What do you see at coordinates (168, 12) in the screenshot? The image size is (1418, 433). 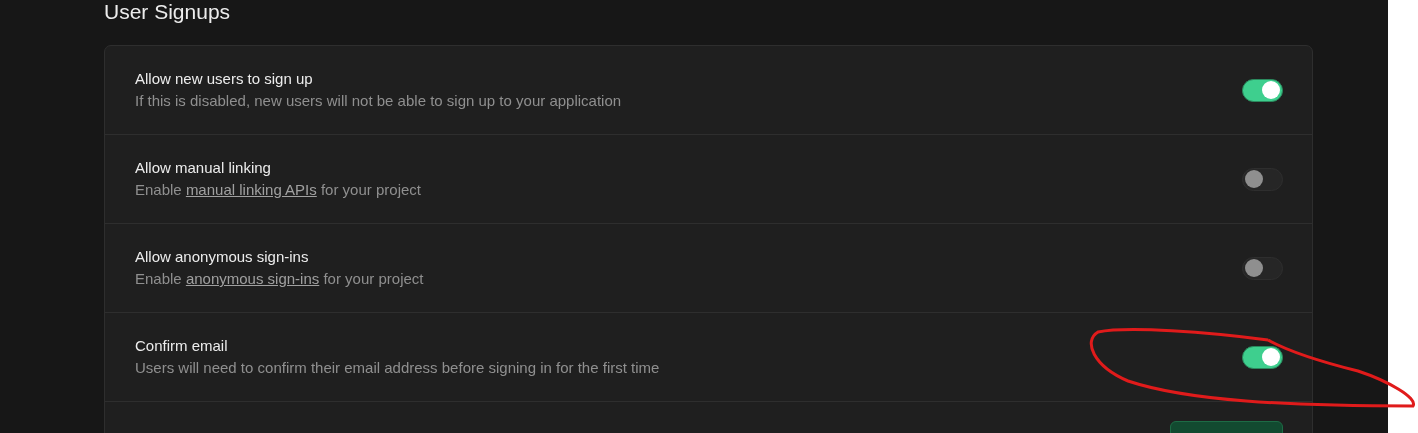 I see `section-heading: User Signups` at bounding box center [168, 12].